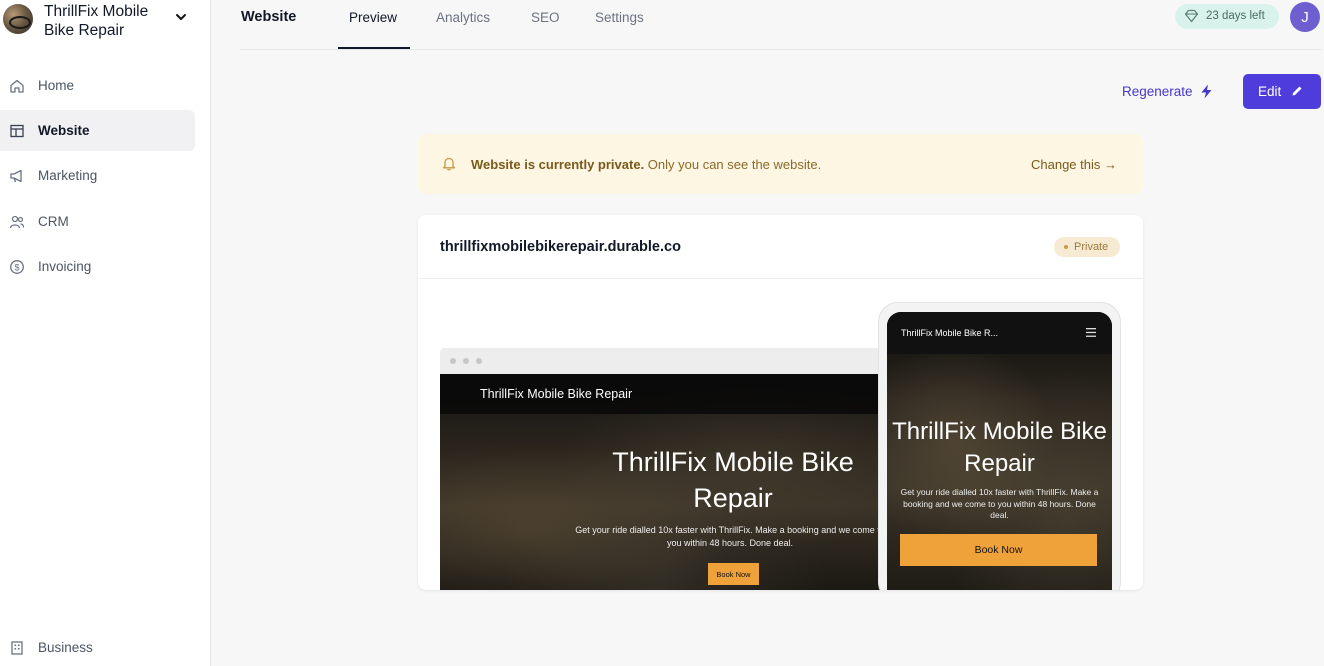 The width and height of the screenshot is (1324, 666). What do you see at coordinates (97, 221) in the screenshot?
I see `sidebar-item-crm: CRM` at bounding box center [97, 221].